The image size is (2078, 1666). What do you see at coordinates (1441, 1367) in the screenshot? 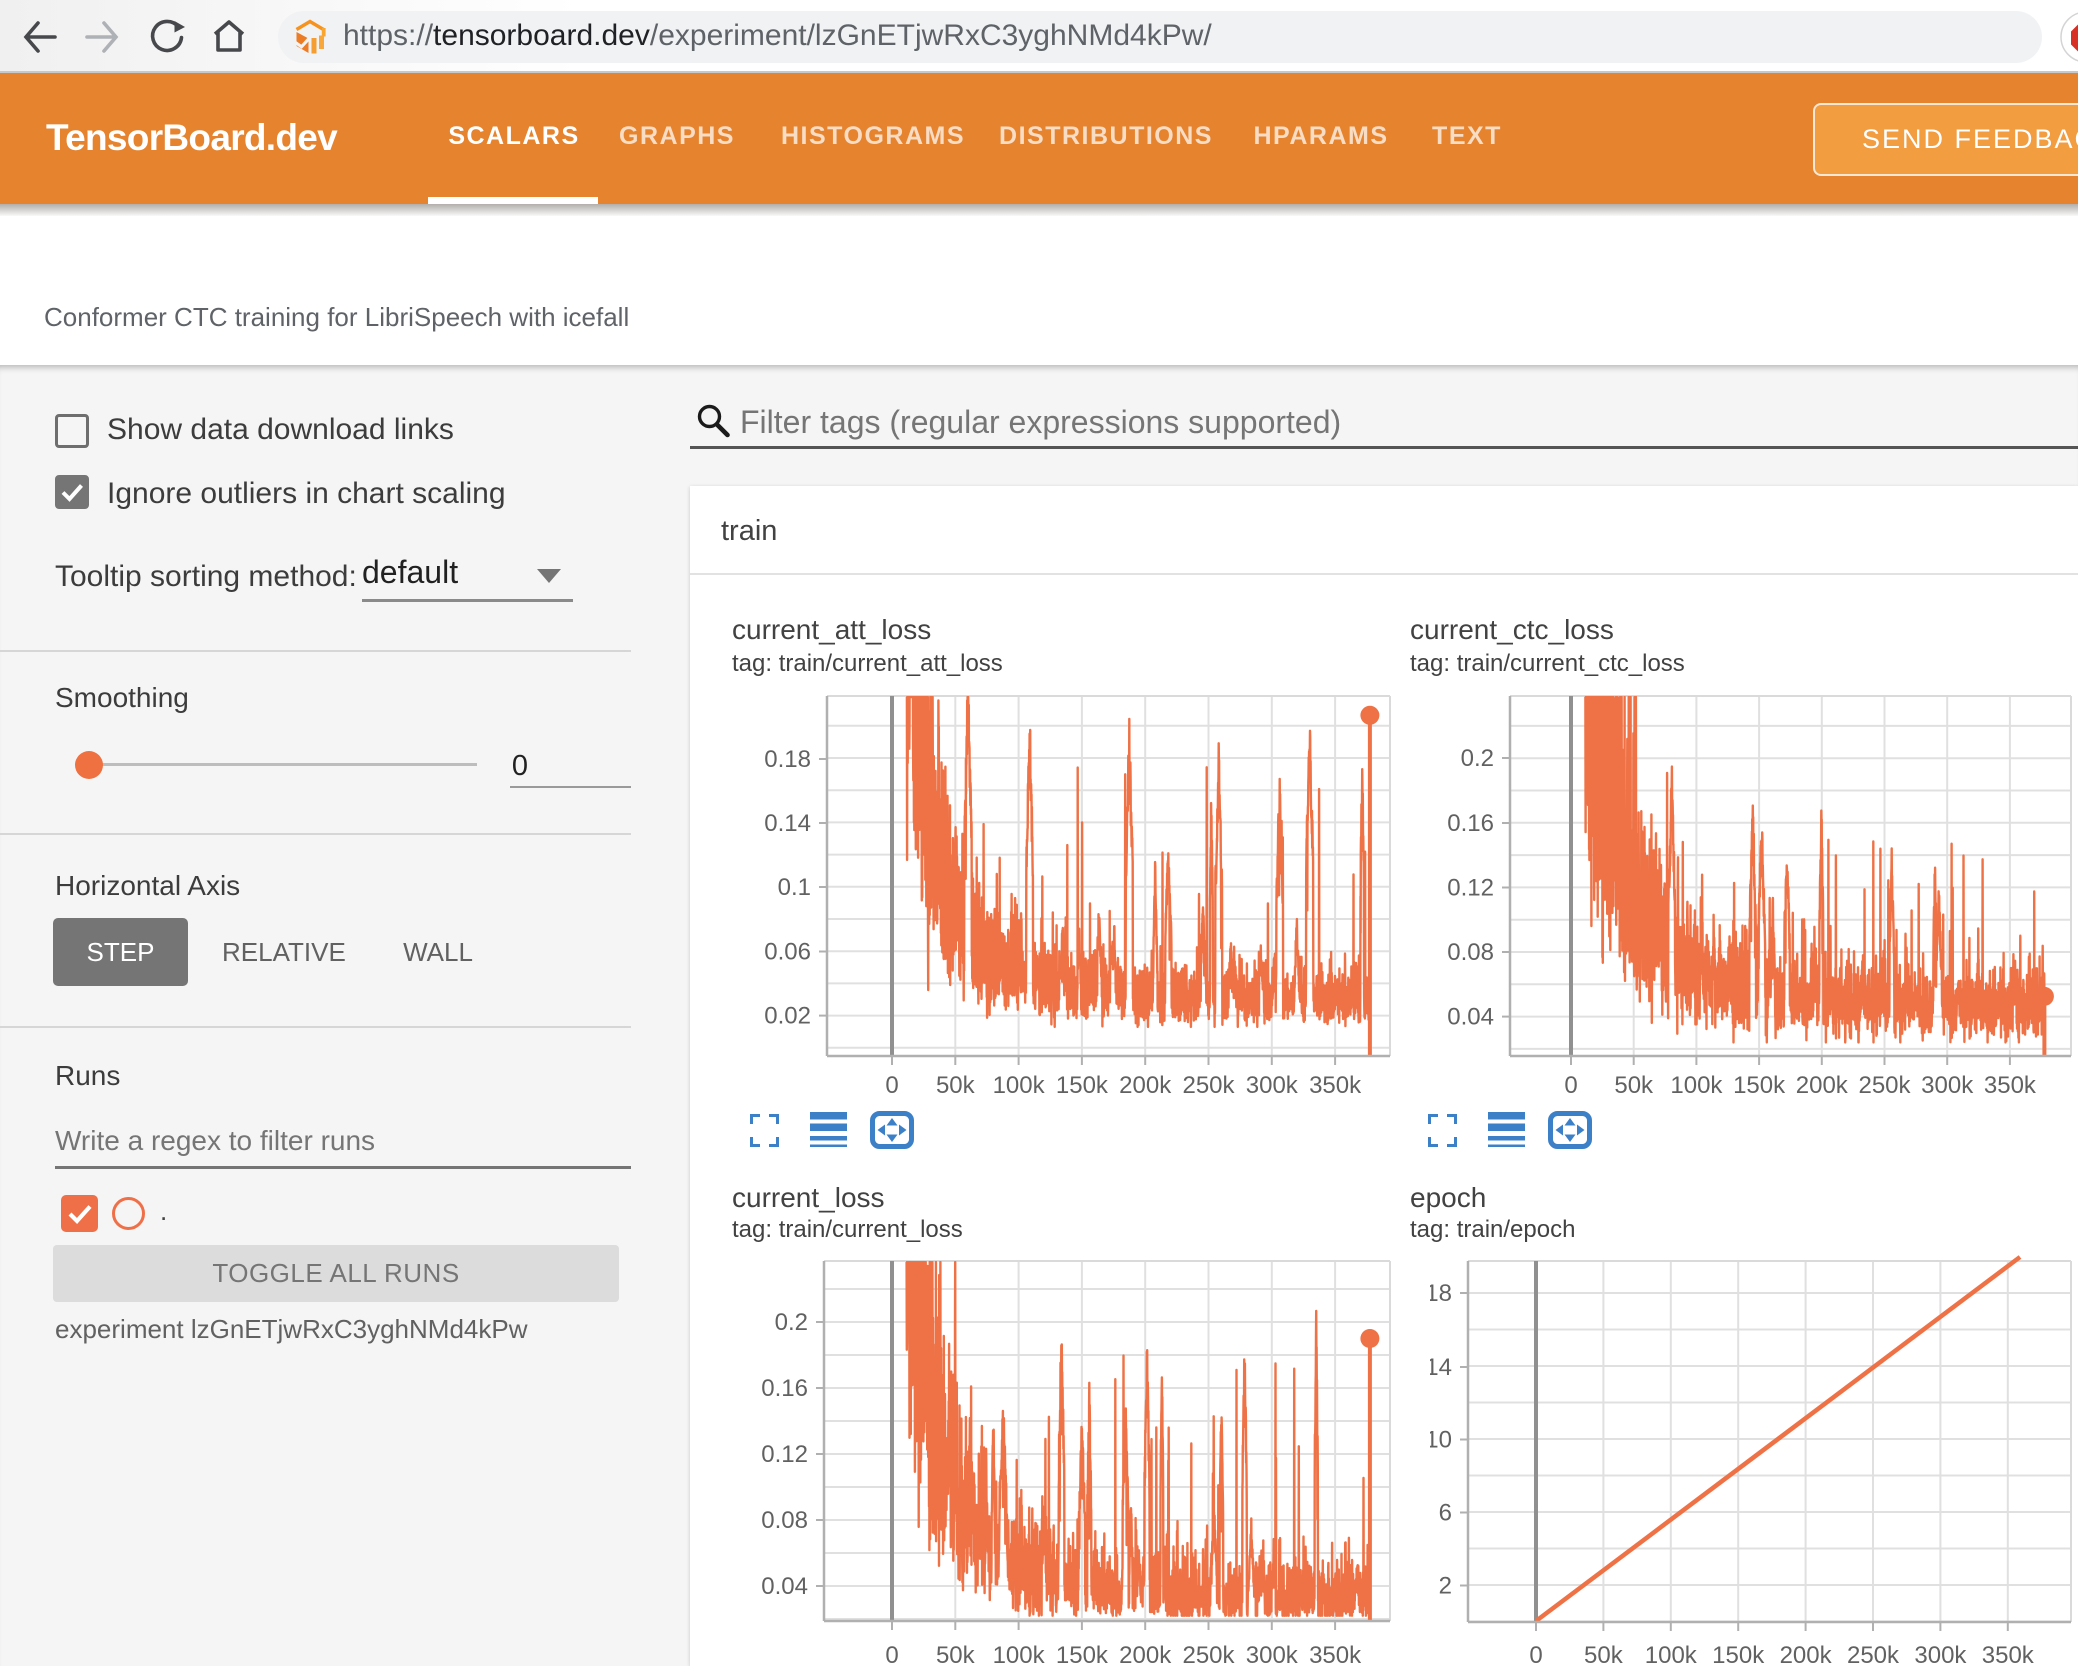
I see `svg-text: 14` at bounding box center [1441, 1367].